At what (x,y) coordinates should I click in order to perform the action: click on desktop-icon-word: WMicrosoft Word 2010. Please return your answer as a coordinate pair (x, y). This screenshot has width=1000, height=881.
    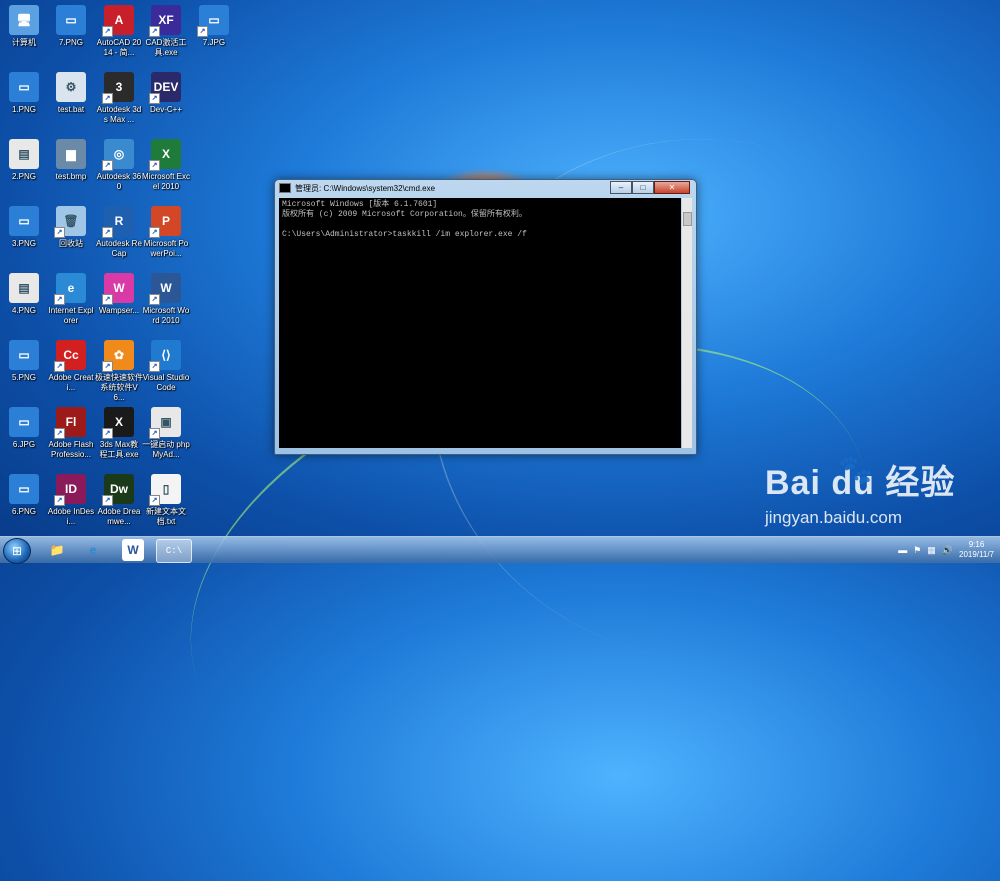
    Looking at the image, I should click on (166, 299).